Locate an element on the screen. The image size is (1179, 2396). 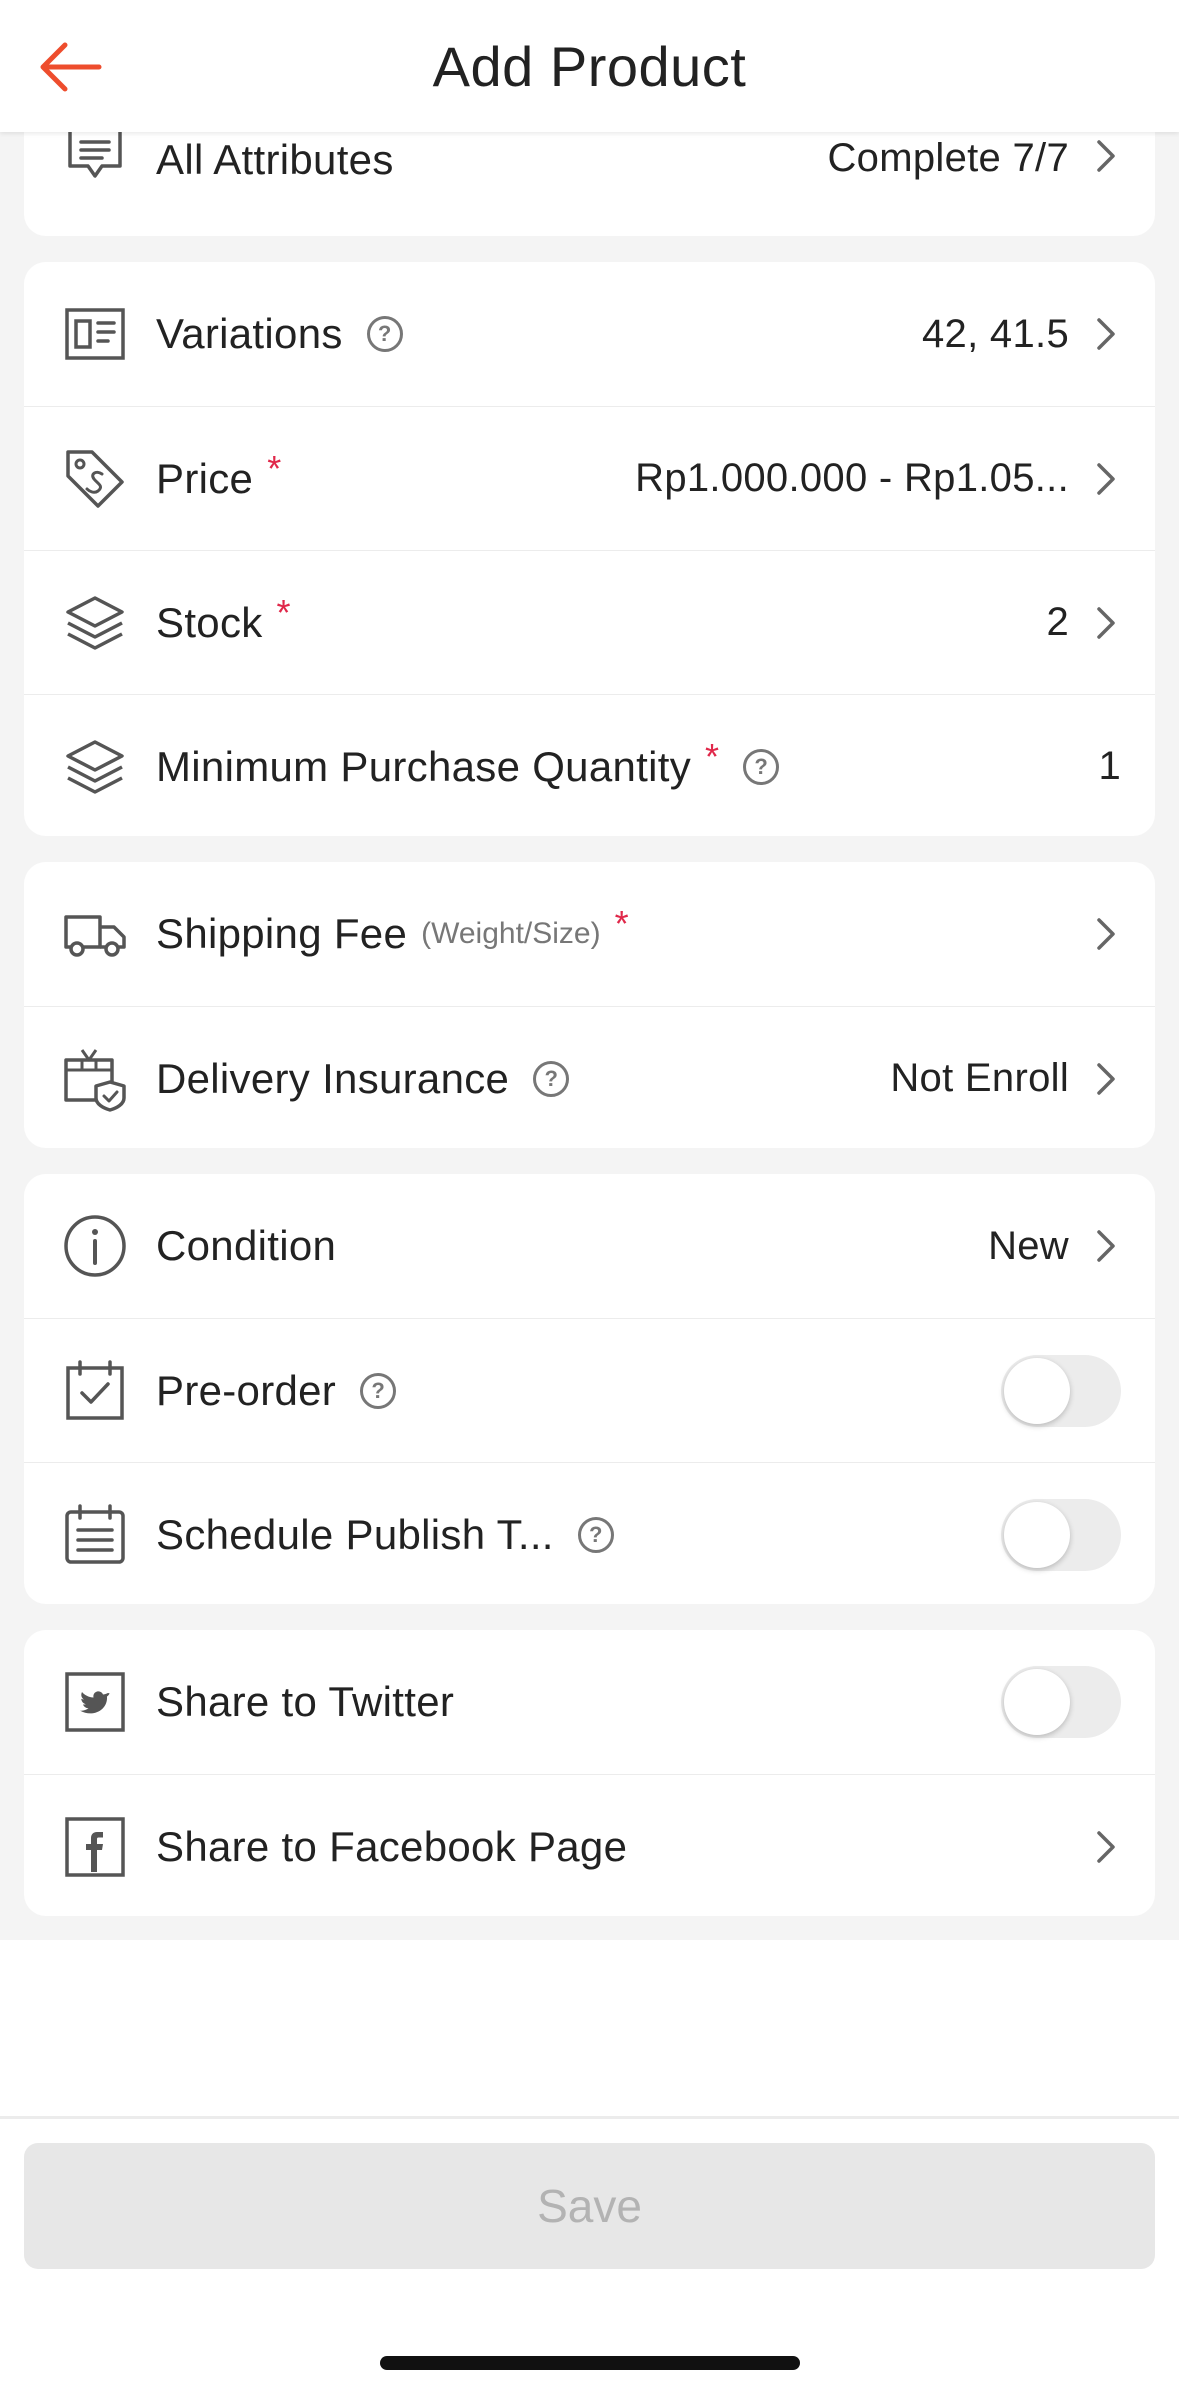
stock-row: Stock * 2 is located at coordinates (589, 622).